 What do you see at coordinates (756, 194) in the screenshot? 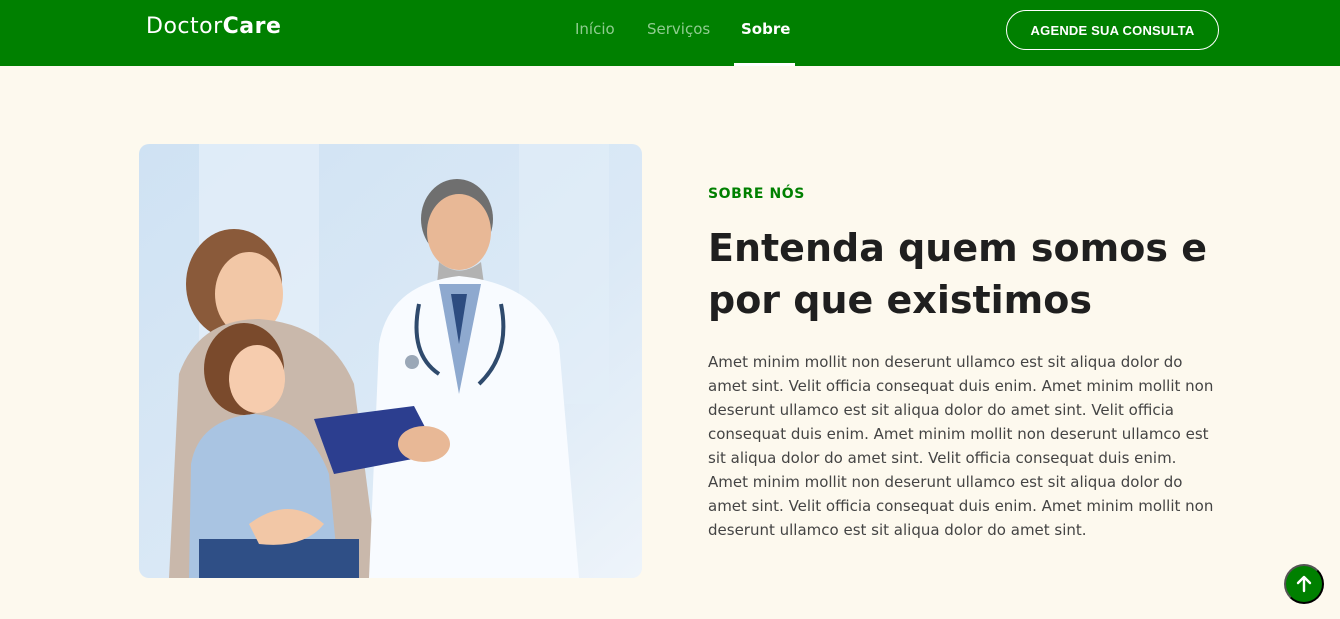
I see `section-eyebrow: SOBRE NÓS` at bounding box center [756, 194].